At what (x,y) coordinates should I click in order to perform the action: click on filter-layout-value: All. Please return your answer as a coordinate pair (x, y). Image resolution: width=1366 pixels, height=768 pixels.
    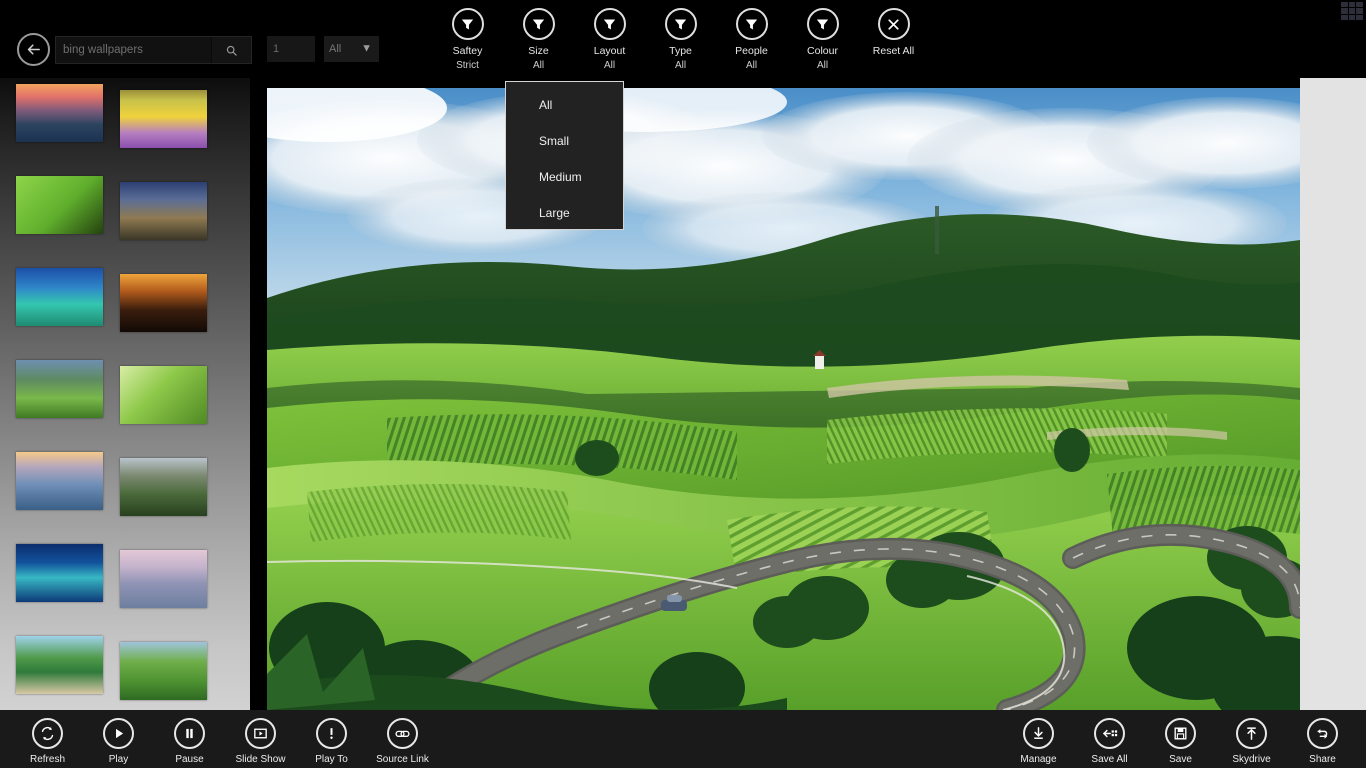
    Looking at the image, I should click on (609, 65).